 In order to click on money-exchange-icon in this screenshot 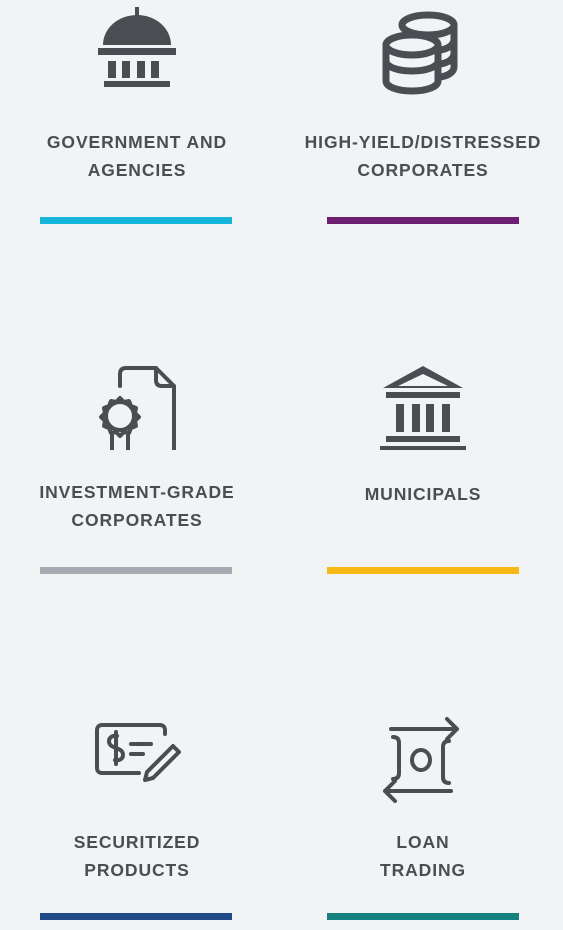, I will do `click(423, 760)`.